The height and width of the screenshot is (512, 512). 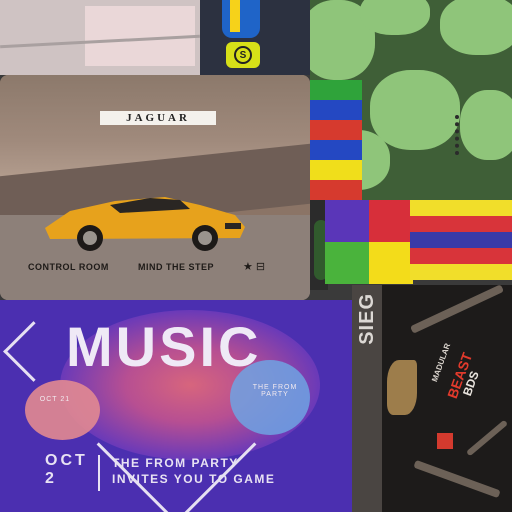 What do you see at coordinates (241, 19) in the screenshot?
I see `blue-shape` at bounding box center [241, 19].